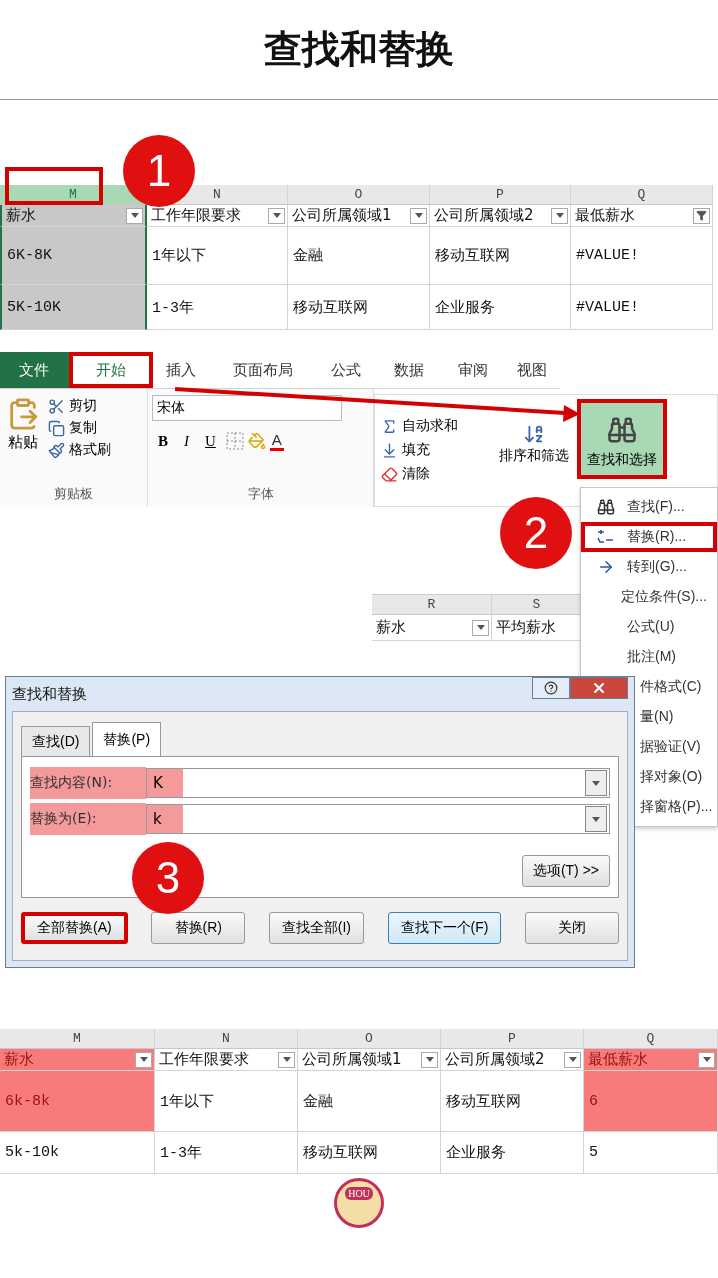 This screenshot has width=718, height=1278. What do you see at coordinates (79, 406) in the screenshot?
I see `ribbon-command: 剪切` at bounding box center [79, 406].